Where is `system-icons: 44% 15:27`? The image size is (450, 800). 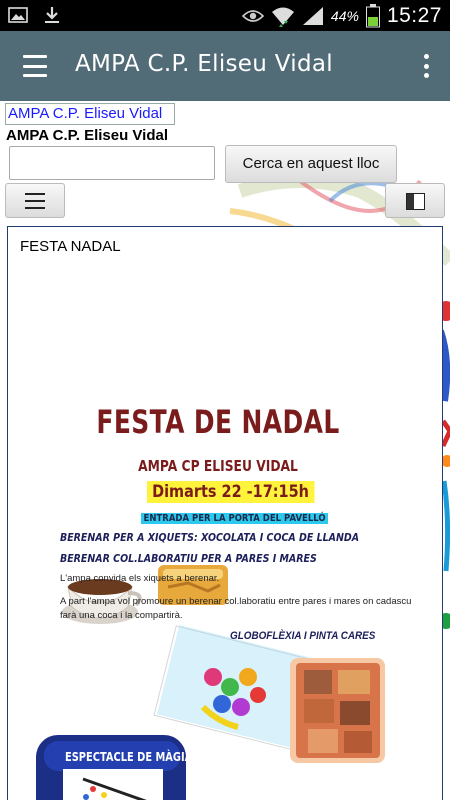
system-icons: 44% 15:27 is located at coordinates (341, 16).